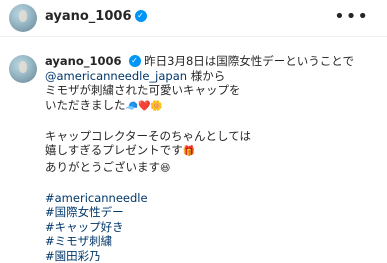 The height and width of the screenshot is (263, 387). What do you see at coordinates (144, 106) in the screenshot?
I see `cap-heart-flower-emoji: 🧢❤️🌼` at bounding box center [144, 106].